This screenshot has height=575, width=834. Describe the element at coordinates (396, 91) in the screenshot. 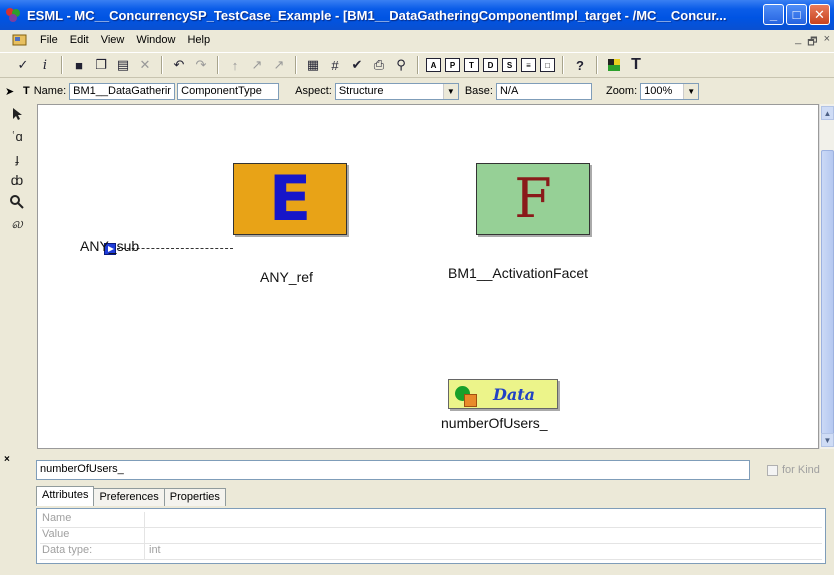

I see `aspect-select: Structure ▼` at that location.